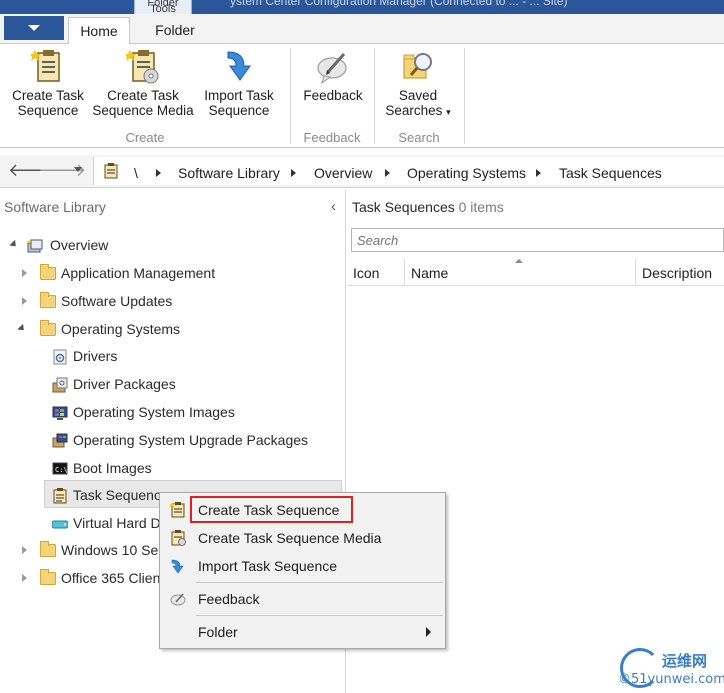 The height and width of the screenshot is (693, 724). I want to click on tree-label: Boot Images, so click(112, 468).